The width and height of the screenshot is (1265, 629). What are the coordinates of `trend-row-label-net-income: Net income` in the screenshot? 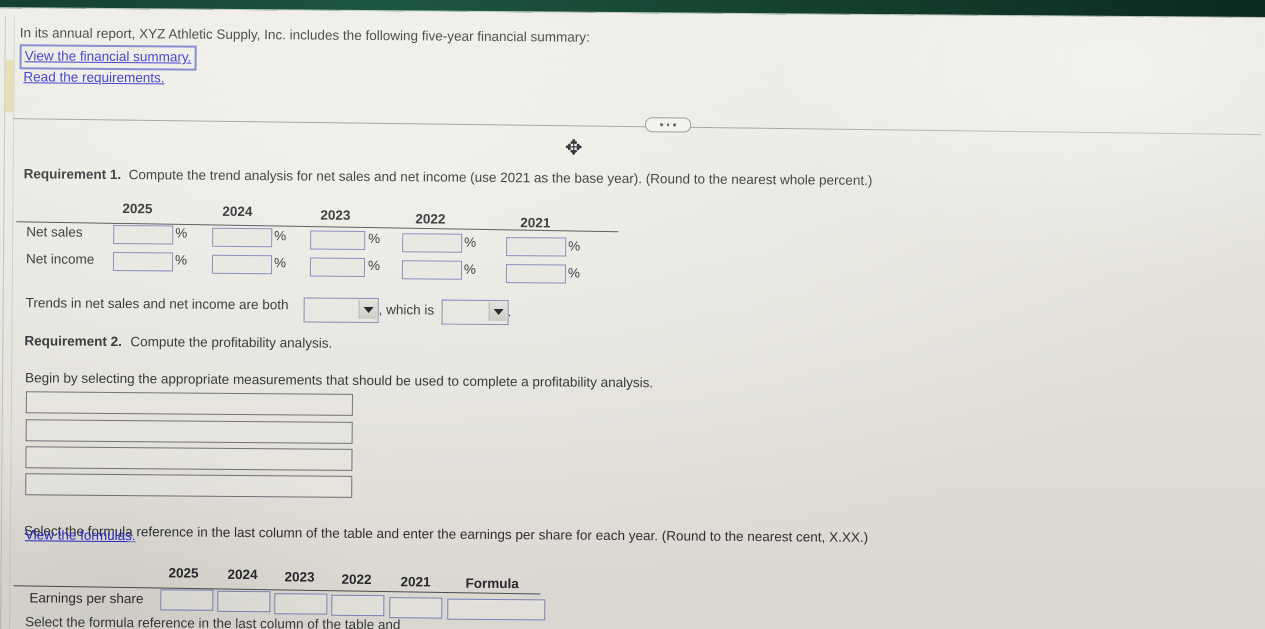 It's located at (60, 259).